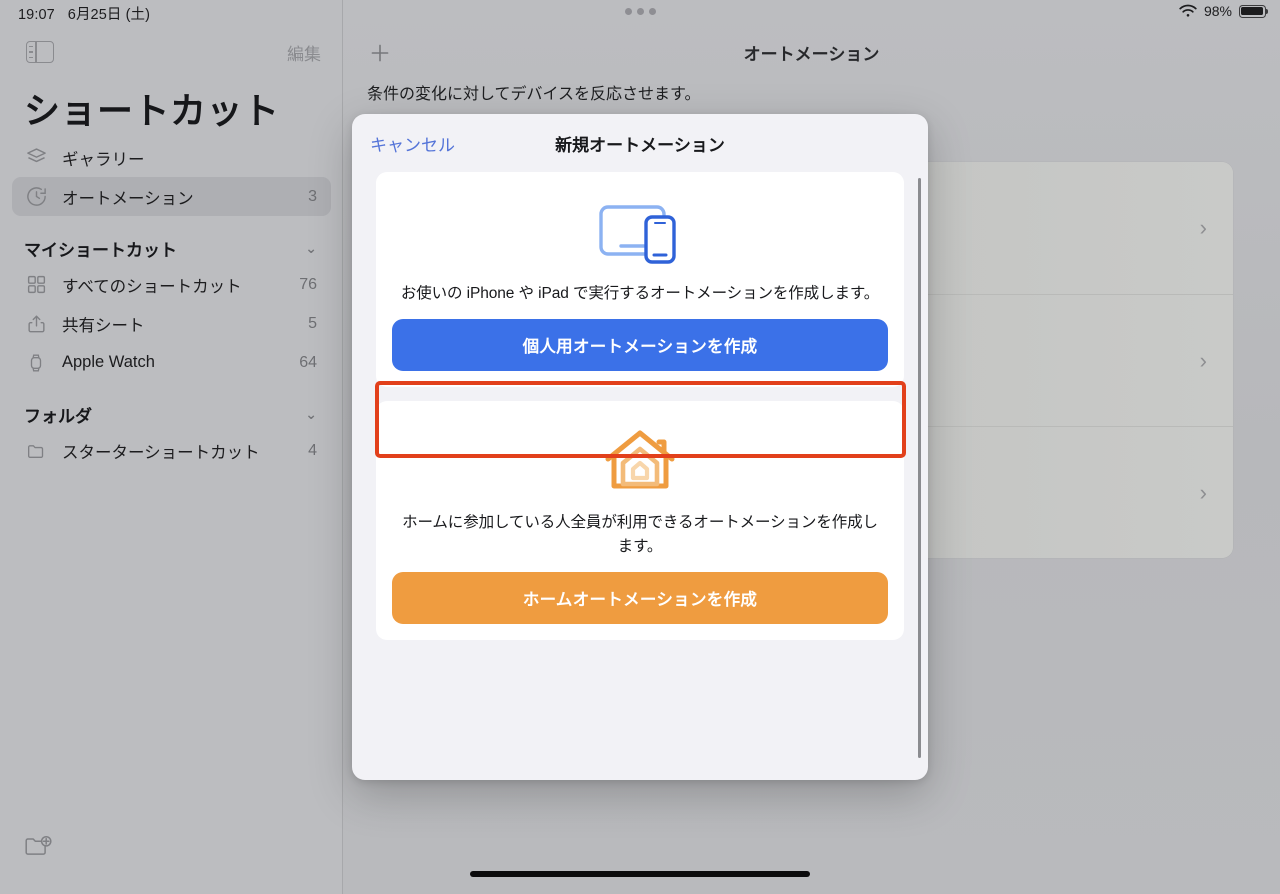 The image size is (1280, 894). I want to click on sidebar-item-label: すべてのショートカット, so click(152, 286).